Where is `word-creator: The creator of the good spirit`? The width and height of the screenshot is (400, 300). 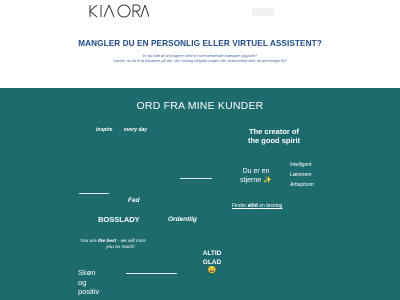
word-creator: The creator of the good spirit is located at coordinates (274, 136).